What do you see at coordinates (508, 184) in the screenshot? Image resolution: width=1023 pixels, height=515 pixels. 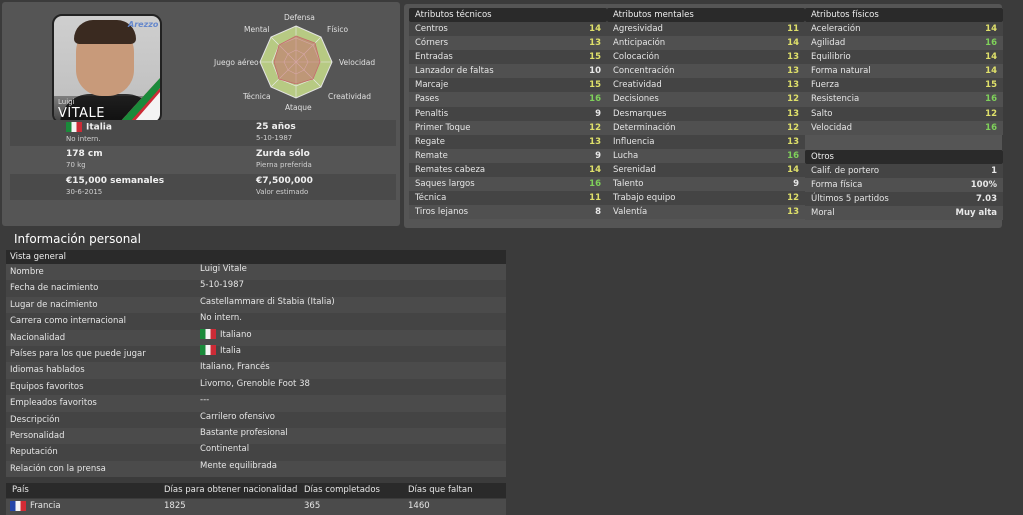 I see `attribute-row: Saques largos 16` at bounding box center [508, 184].